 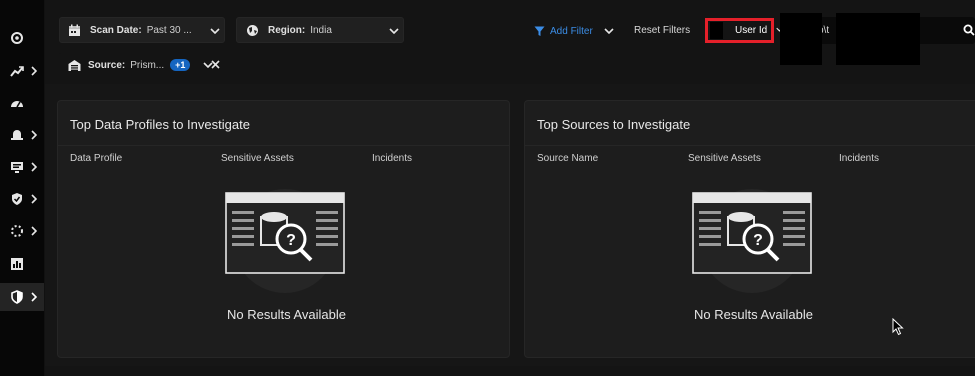 What do you see at coordinates (74, 65) in the screenshot?
I see `warehouse-icon` at bounding box center [74, 65].